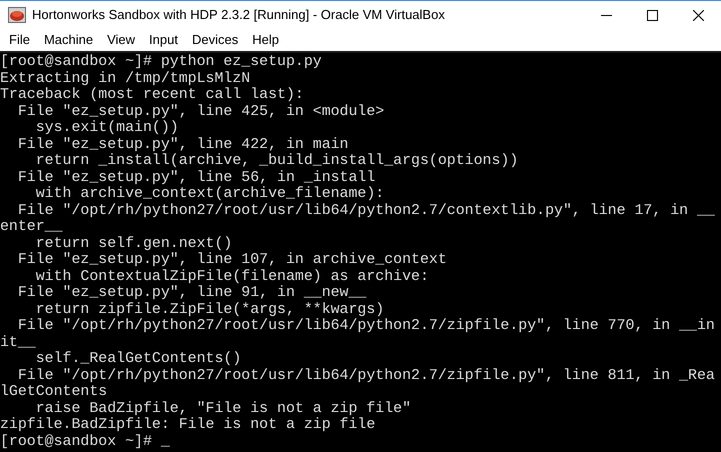 This screenshot has height=452, width=721. I want to click on app-icon, so click(17, 15).